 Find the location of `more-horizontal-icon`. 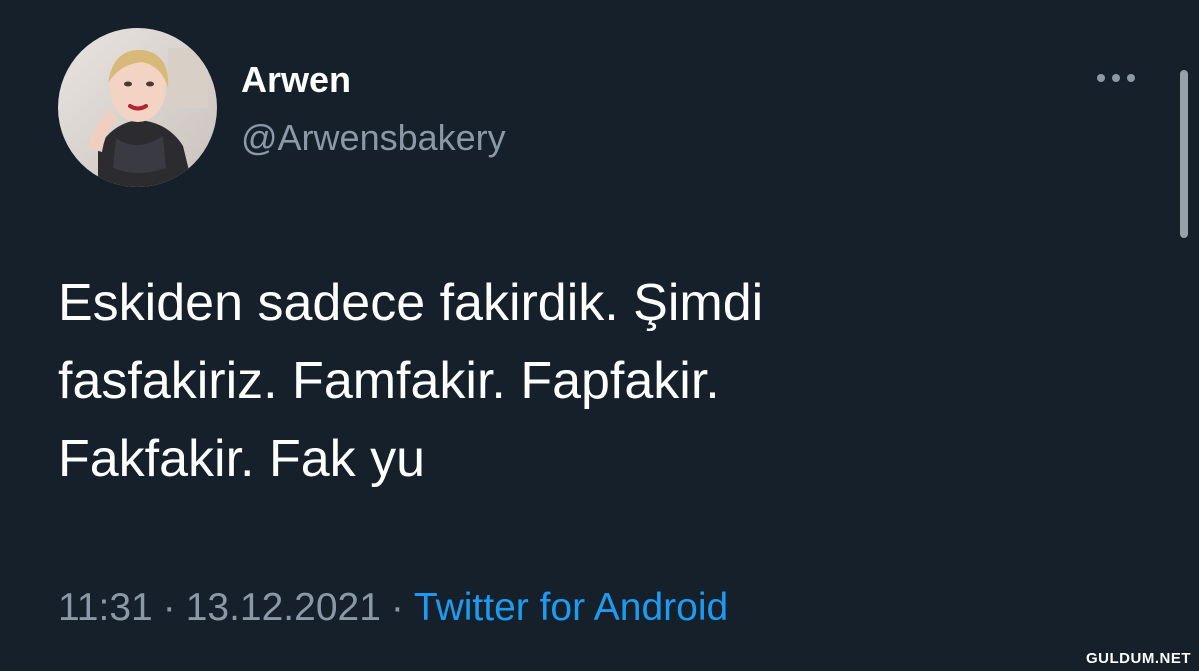

more-horizontal-icon is located at coordinates (1116, 78).